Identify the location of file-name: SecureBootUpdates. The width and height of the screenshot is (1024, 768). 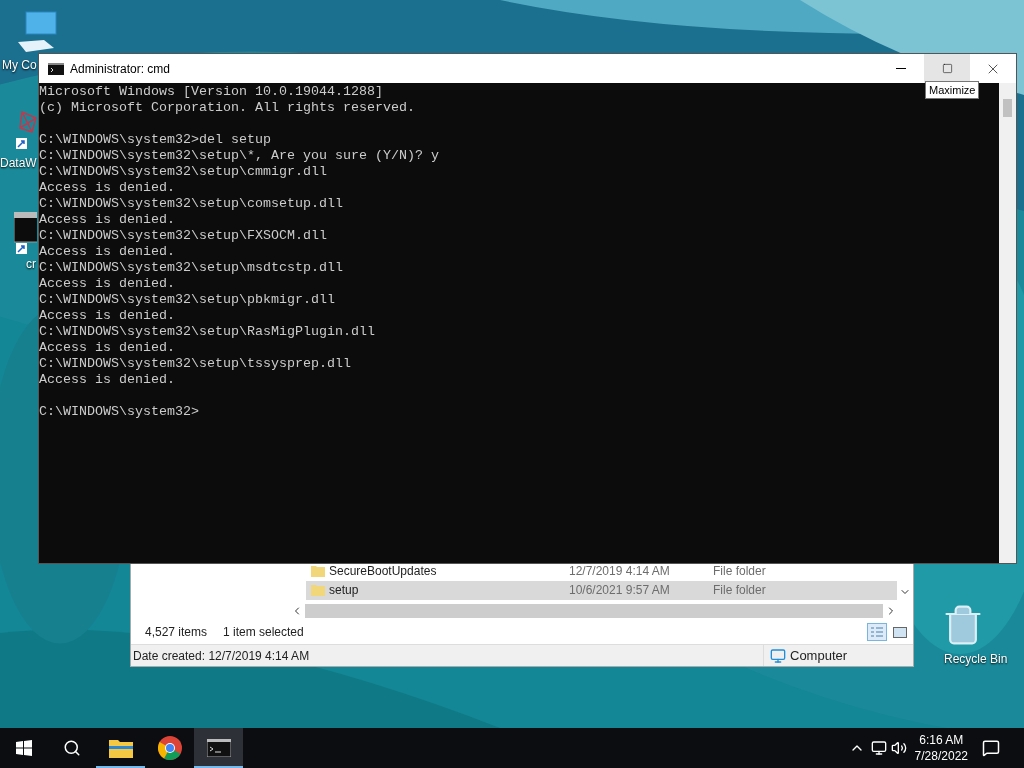
(383, 571).